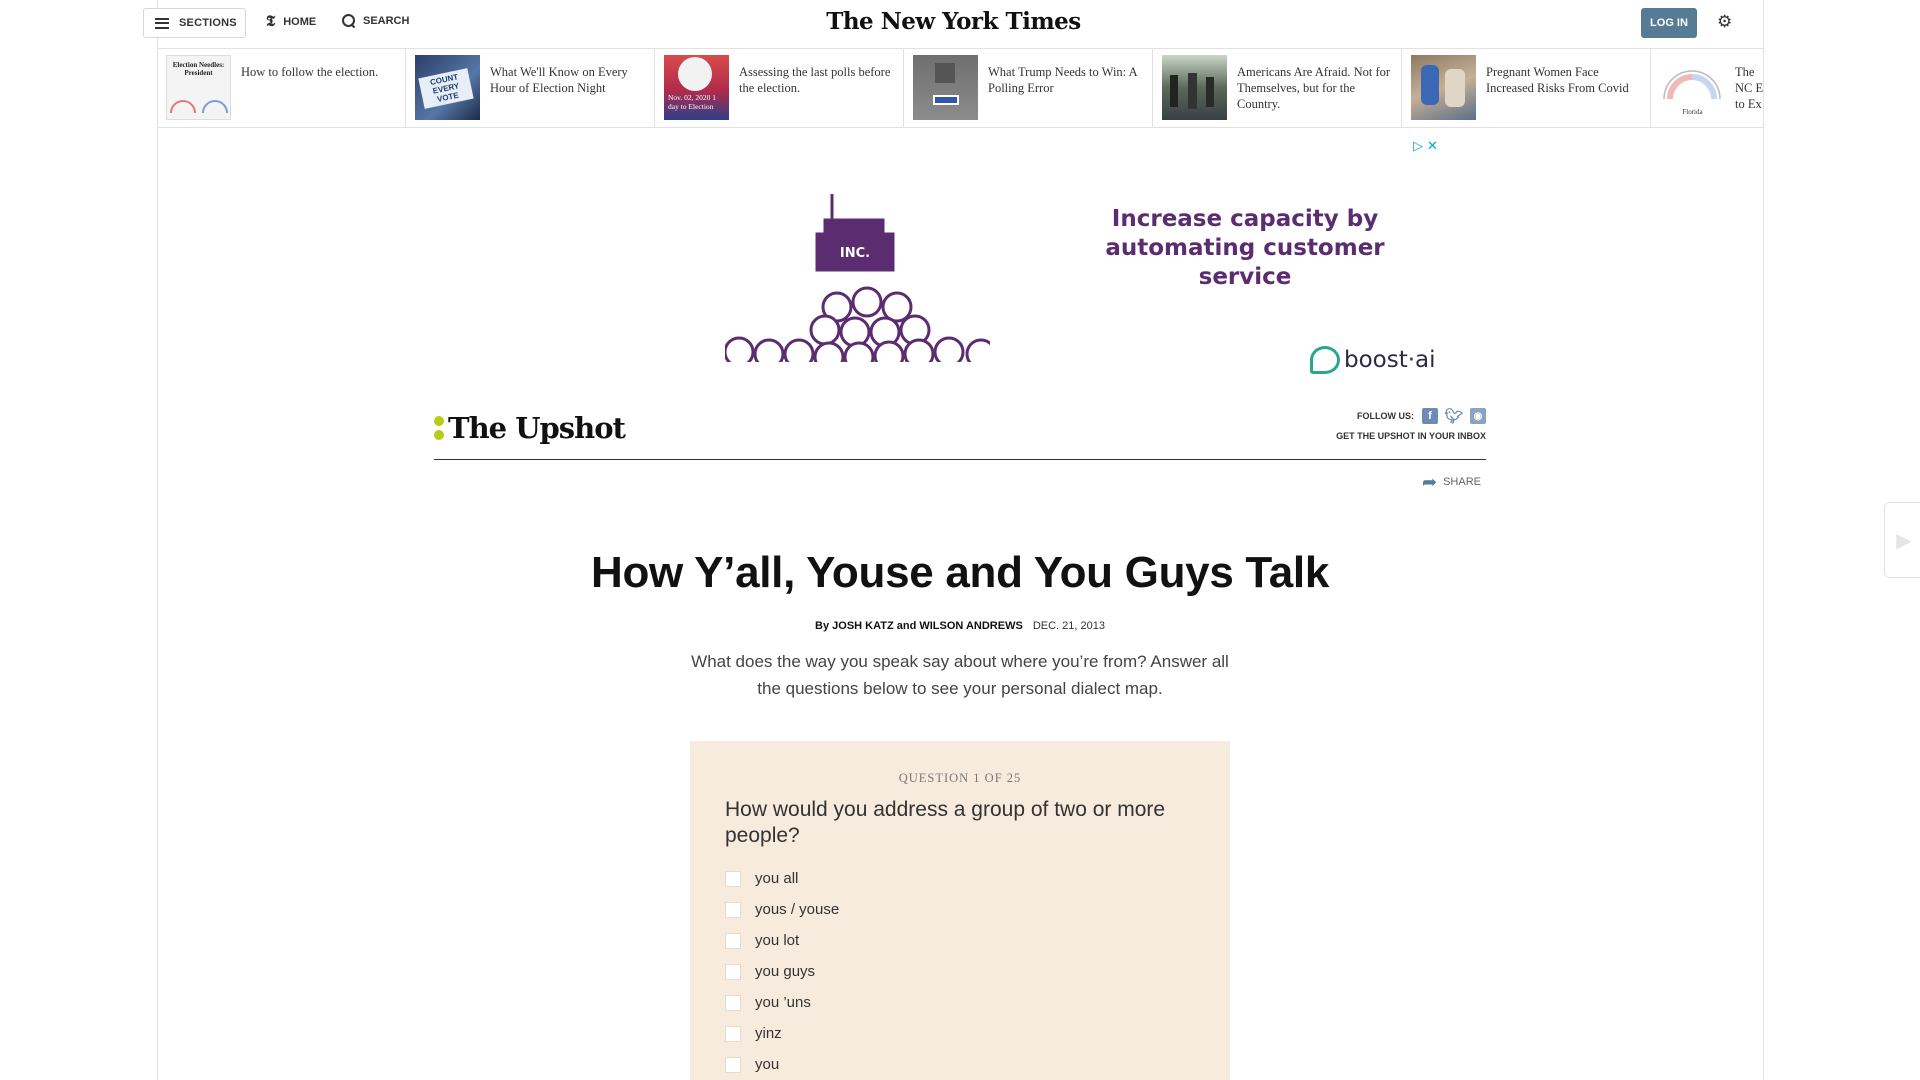  Describe the element at coordinates (1390, 360) in the screenshot. I see `ad-brand-name: boost·ai` at that location.